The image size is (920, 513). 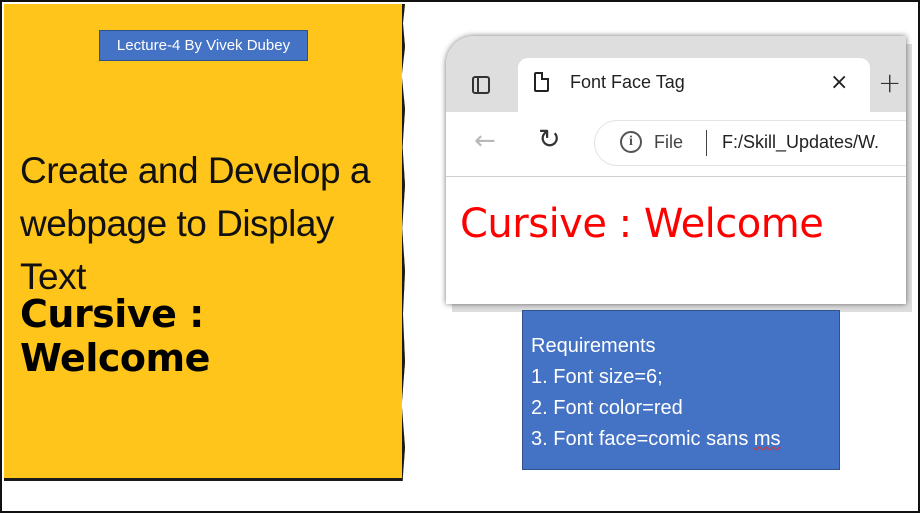 I want to click on heading-line-2: webpage to Display, so click(x=177, y=223).